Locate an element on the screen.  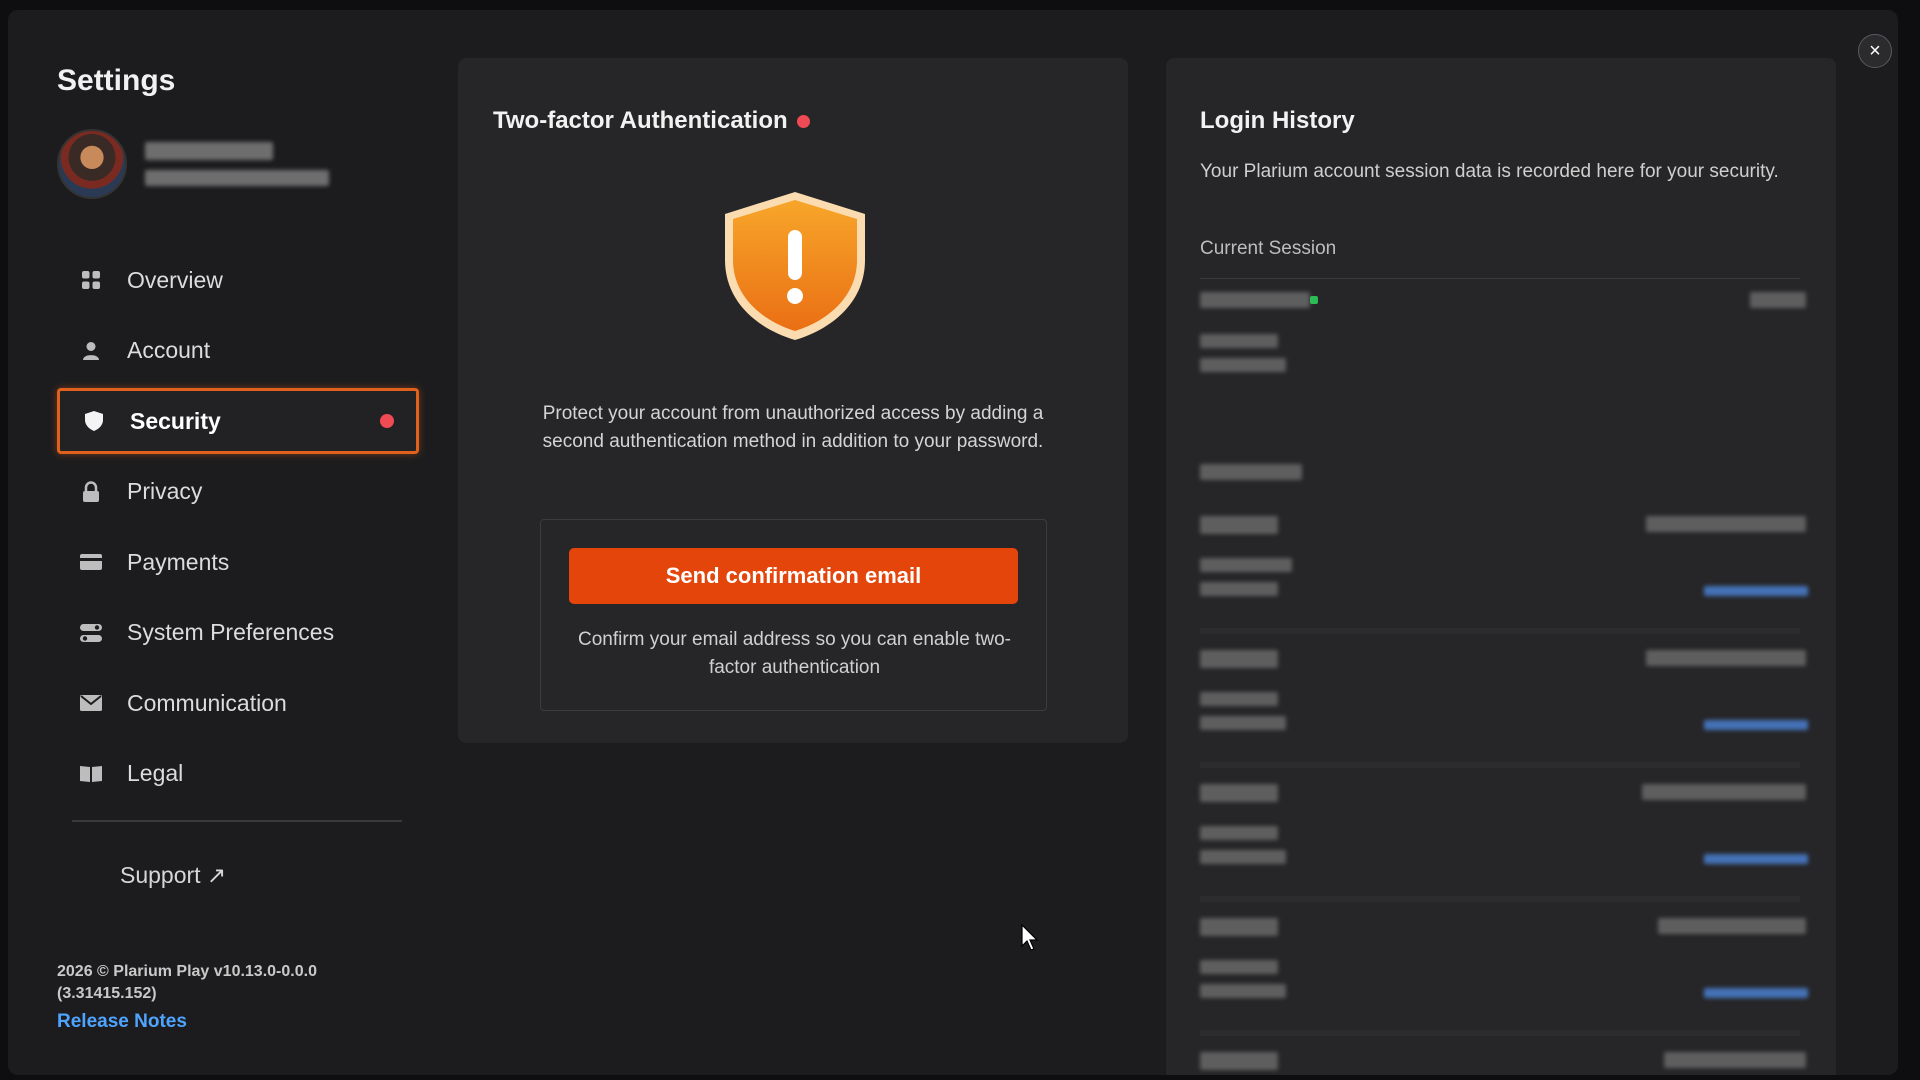
sidebar-item-communication: Communication is located at coordinates (238, 703).